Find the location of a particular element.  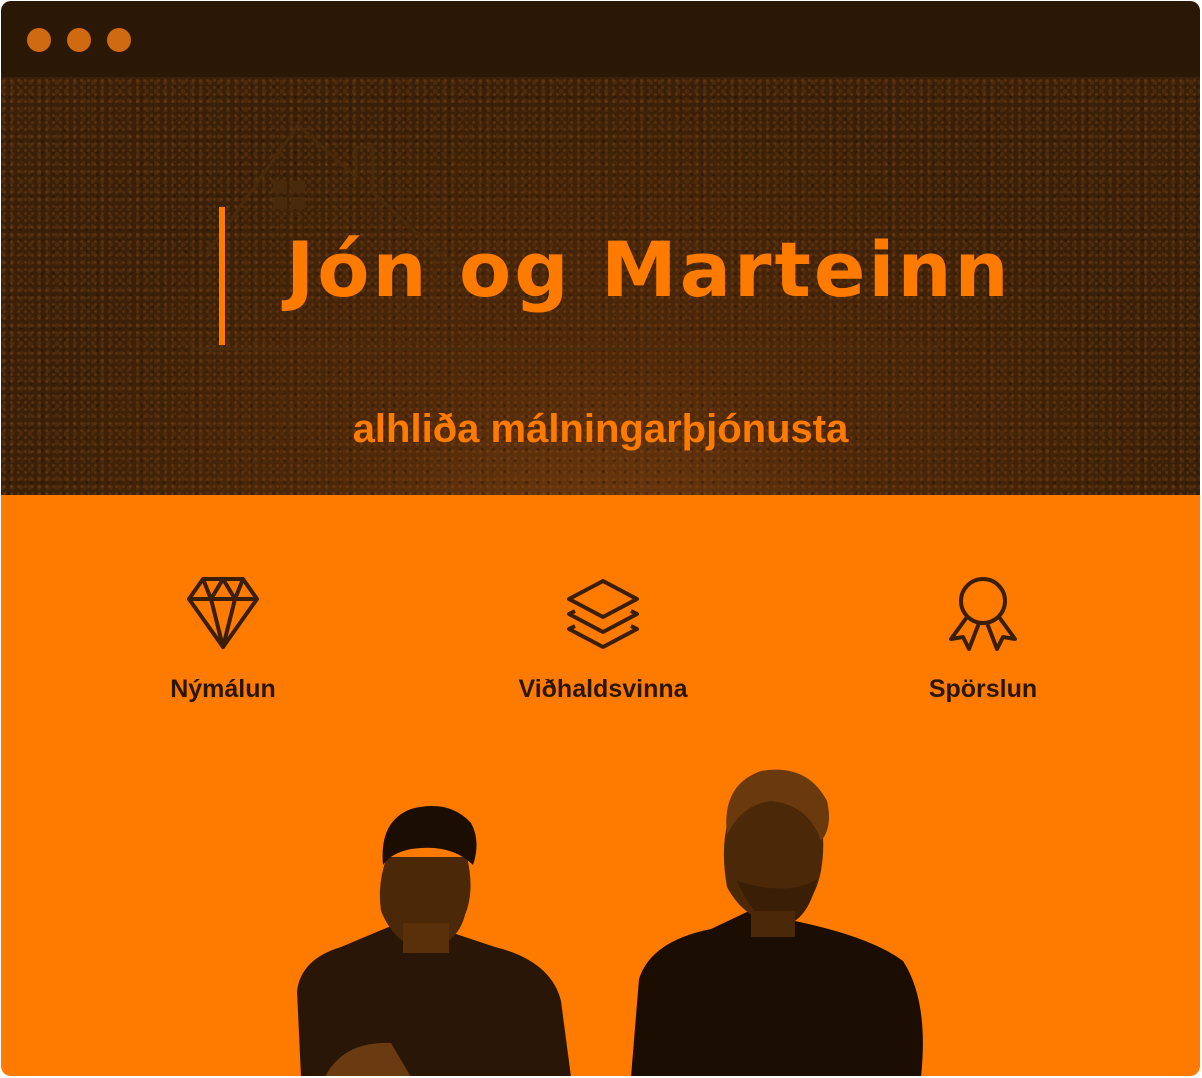

window-titlebar is located at coordinates (600, 39).